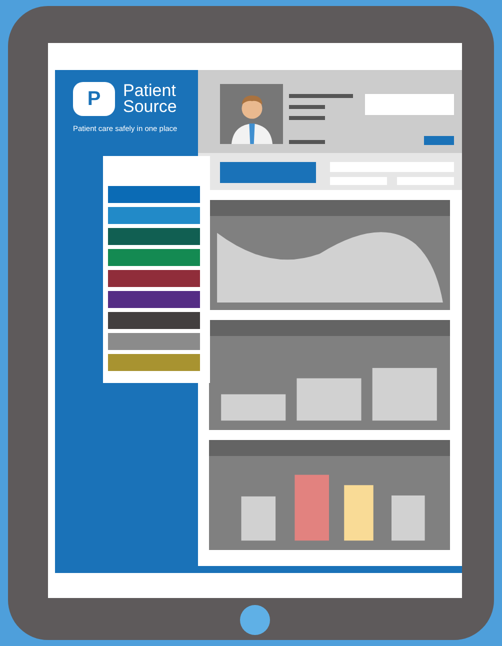  I want to click on brand-name: Source, so click(150, 107).